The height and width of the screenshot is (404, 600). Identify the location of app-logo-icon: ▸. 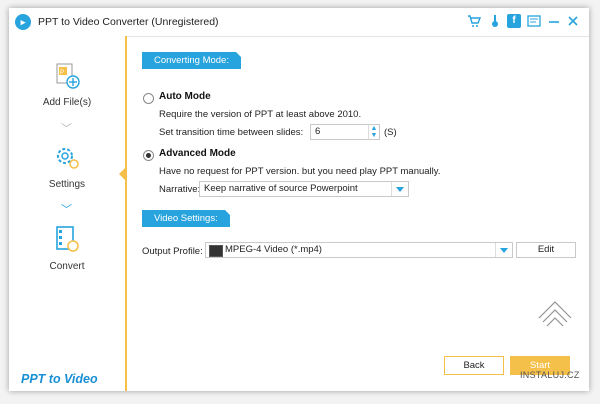
(23, 22).